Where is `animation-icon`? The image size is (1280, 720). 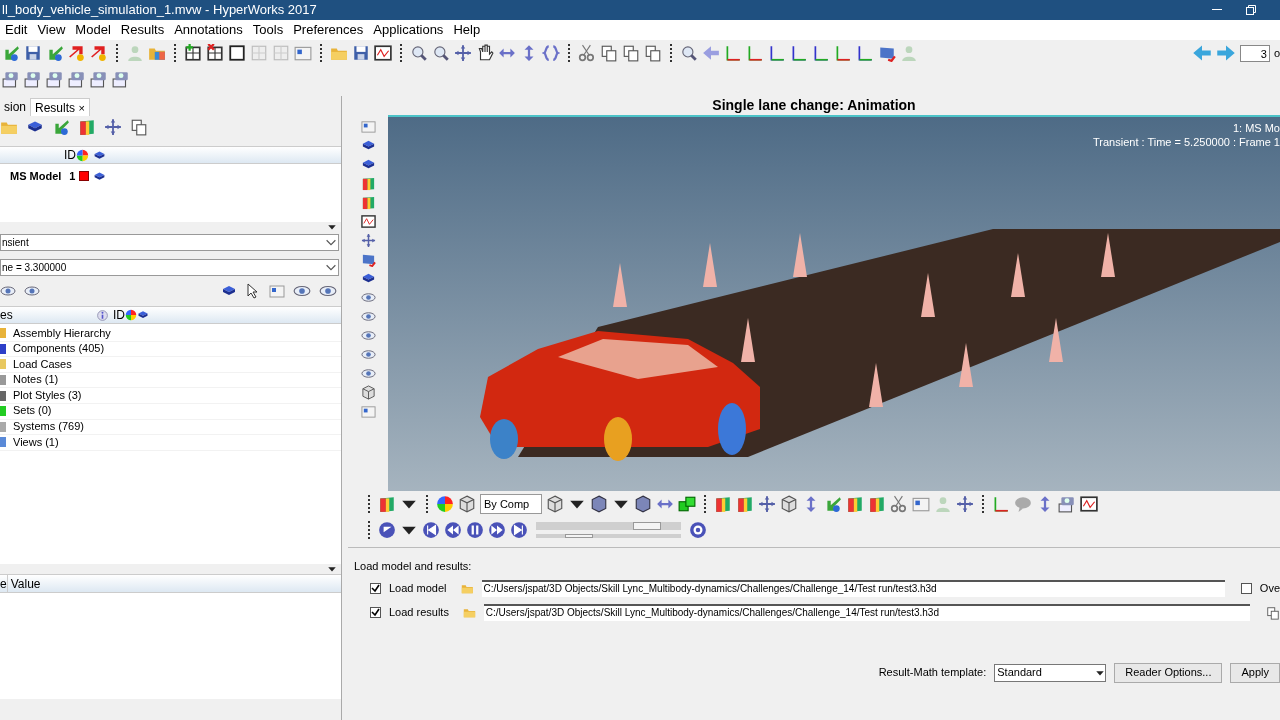 animation-icon is located at coordinates (387, 530).